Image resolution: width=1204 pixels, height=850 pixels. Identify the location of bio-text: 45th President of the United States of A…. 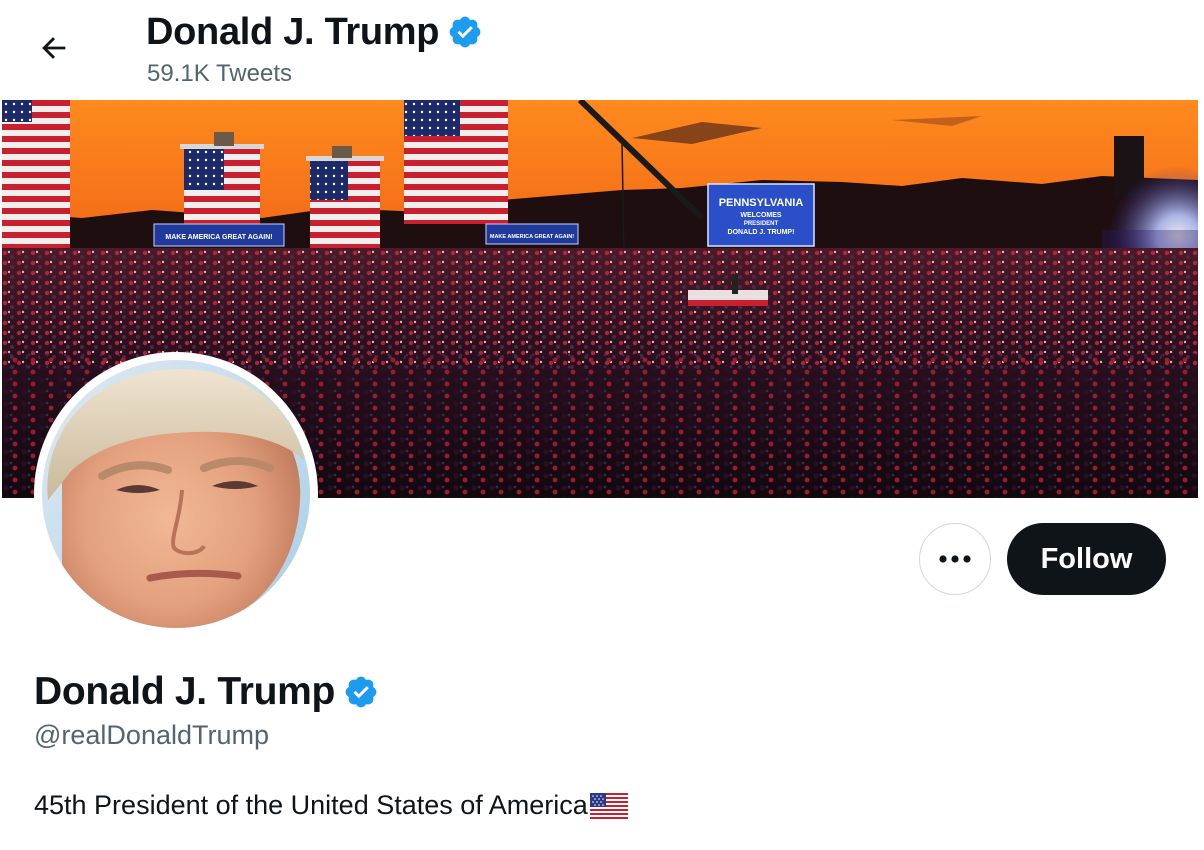
(311, 805).